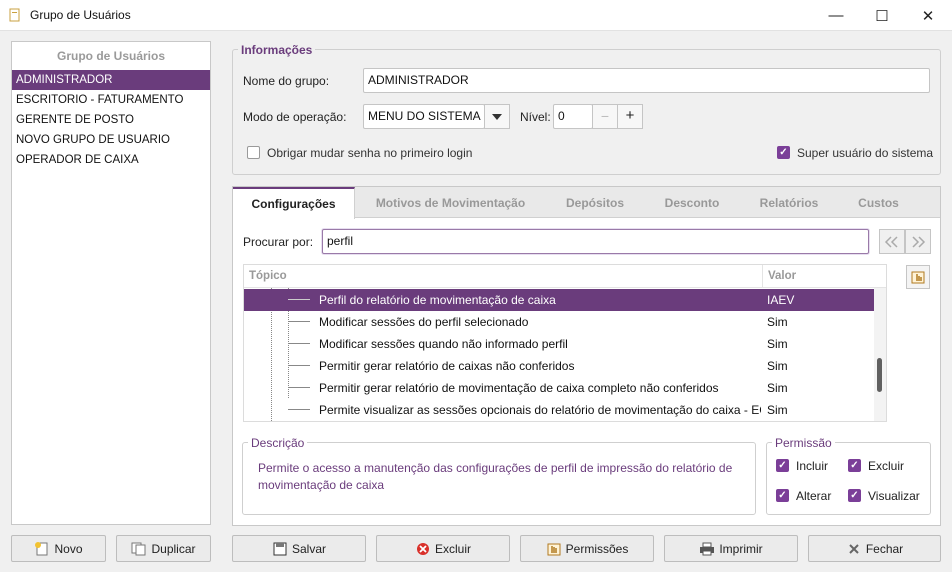 The width and height of the screenshot is (952, 572). I want to click on close-button: ✕, so click(928, 15).